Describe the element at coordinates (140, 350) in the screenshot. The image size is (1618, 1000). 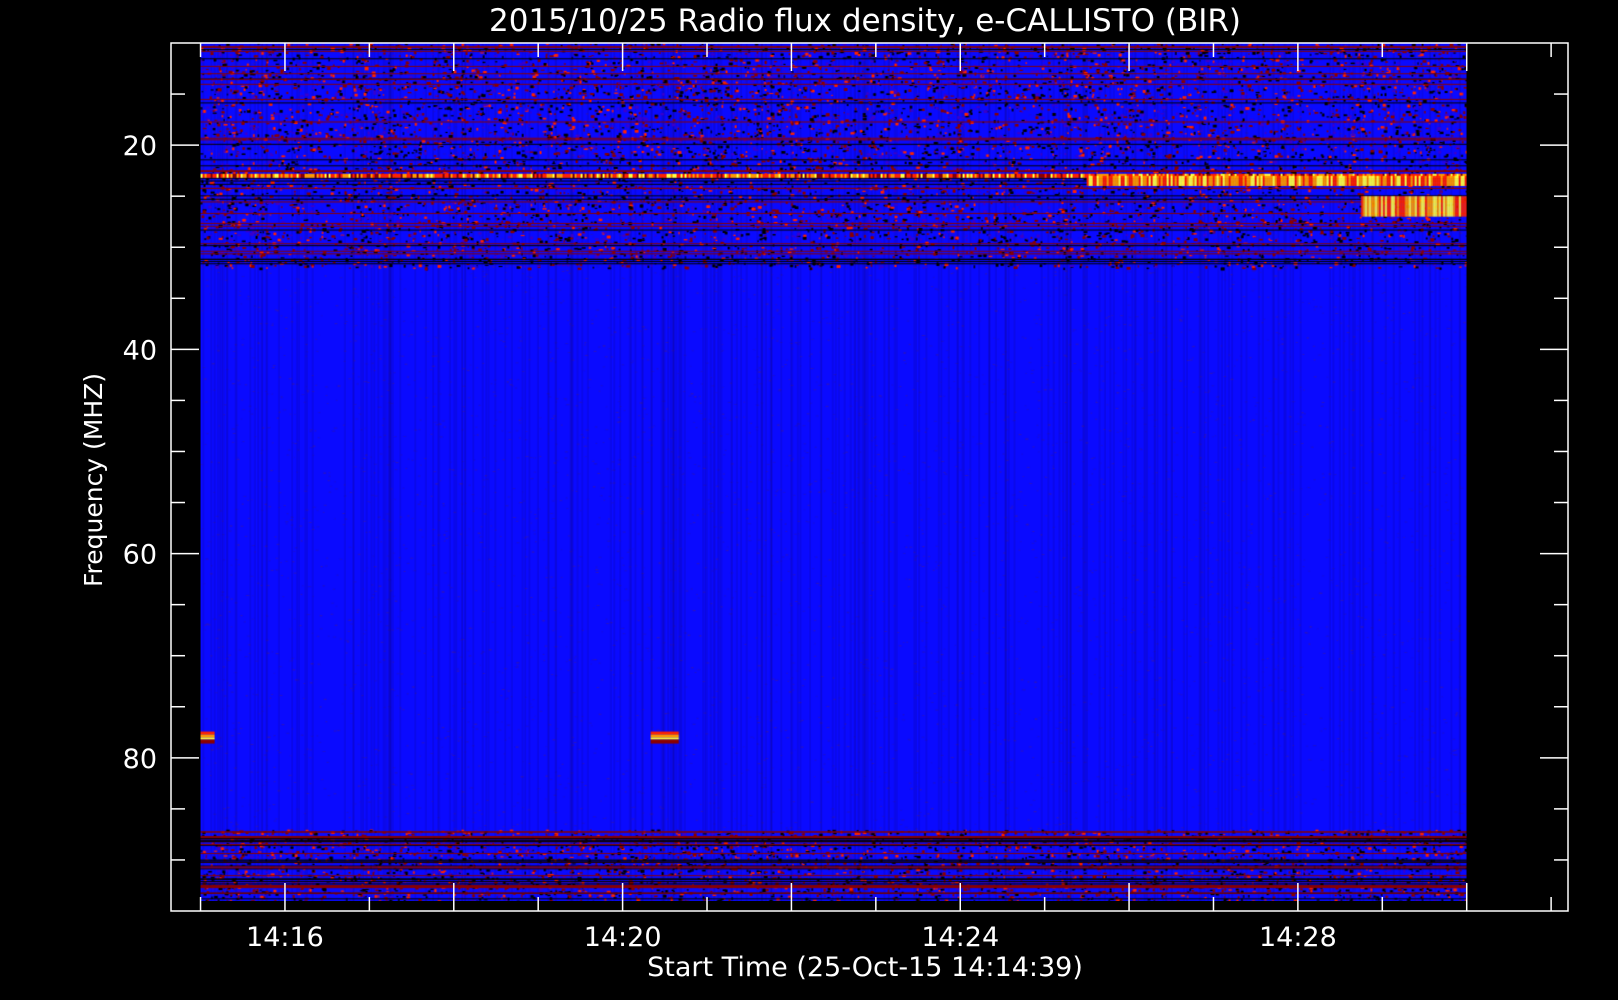
I see `y-tick-label: 40` at that location.